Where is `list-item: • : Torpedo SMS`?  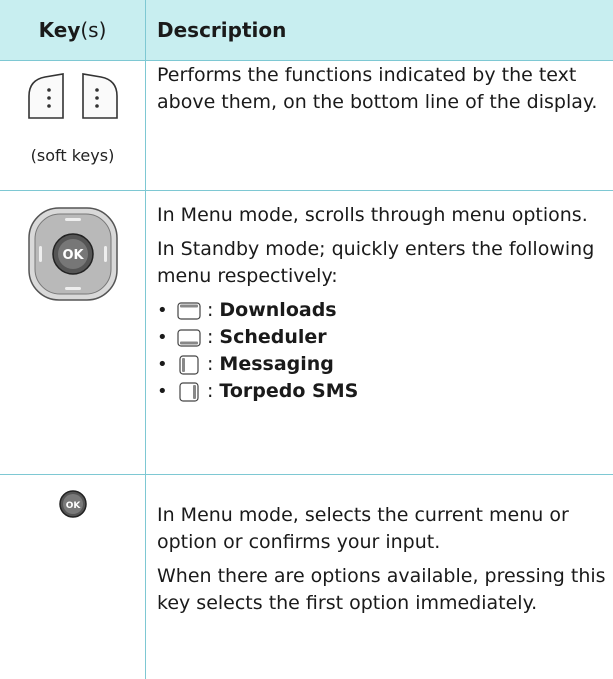 list-item: • : Torpedo SMS is located at coordinates (382, 391).